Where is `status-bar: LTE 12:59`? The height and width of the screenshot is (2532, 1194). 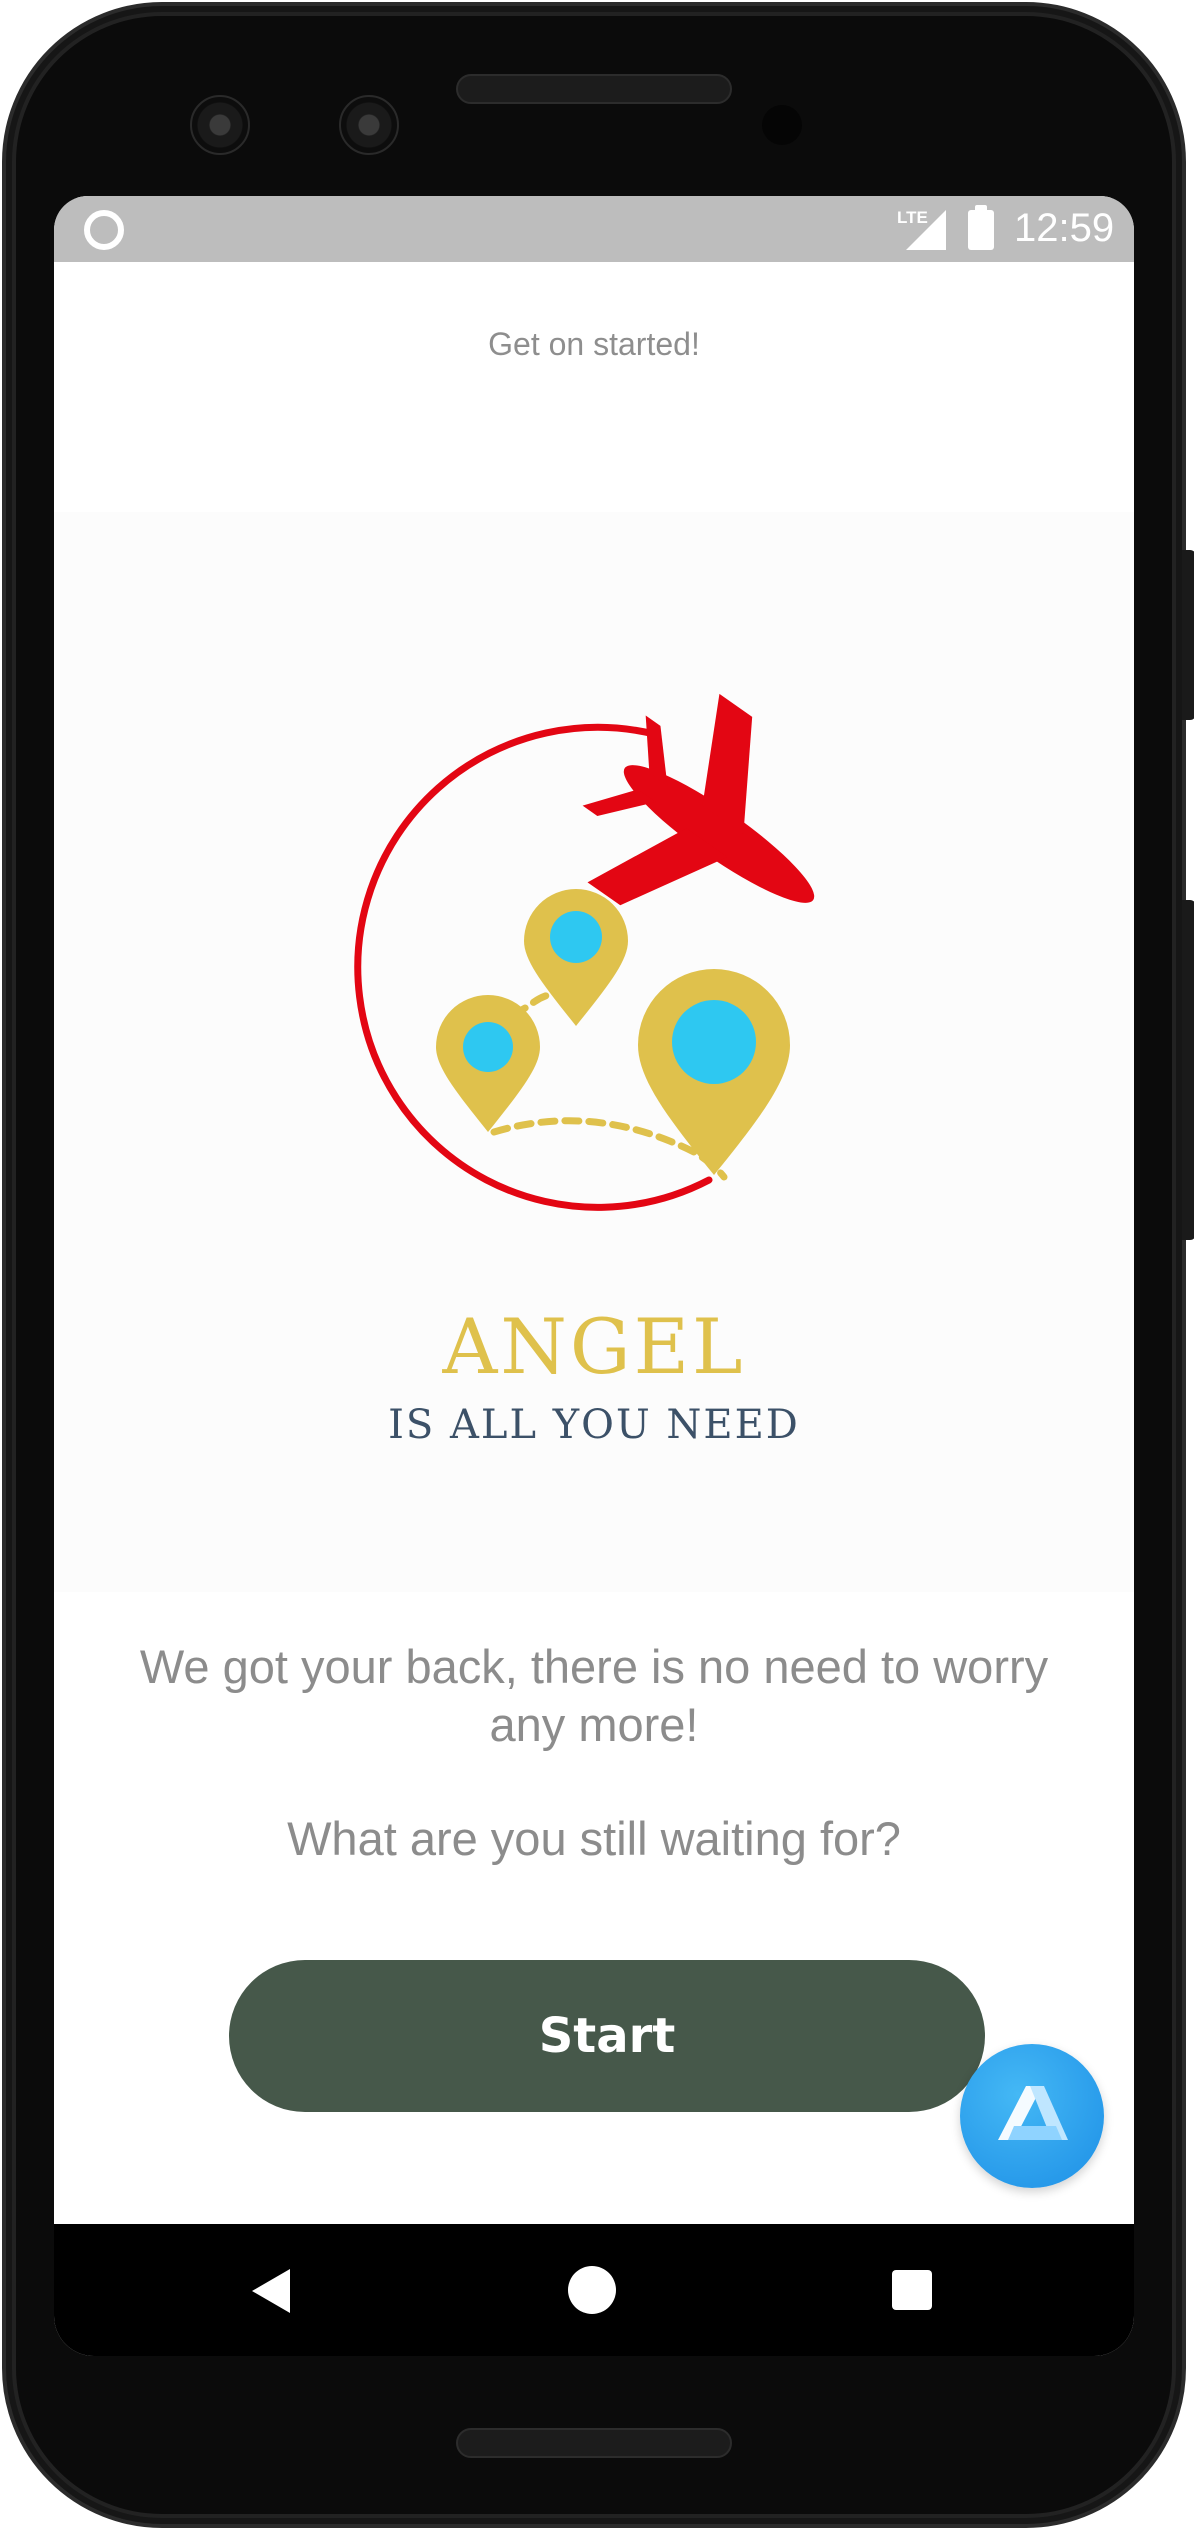
status-bar: LTE 12:59 is located at coordinates (594, 229).